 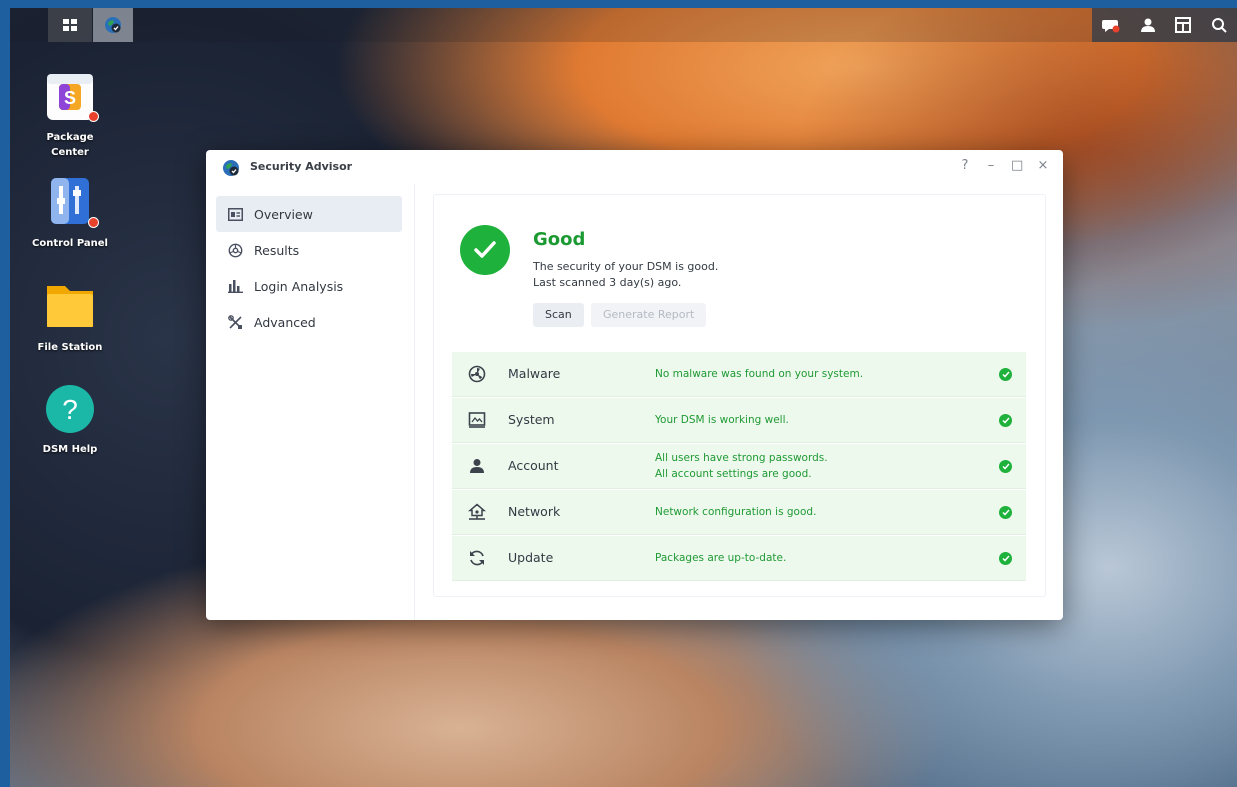 What do you see at coordinates (70, 243) in the screenshot?
I see `control-panel-label: Control Panel` at bounding box center [70, 243].